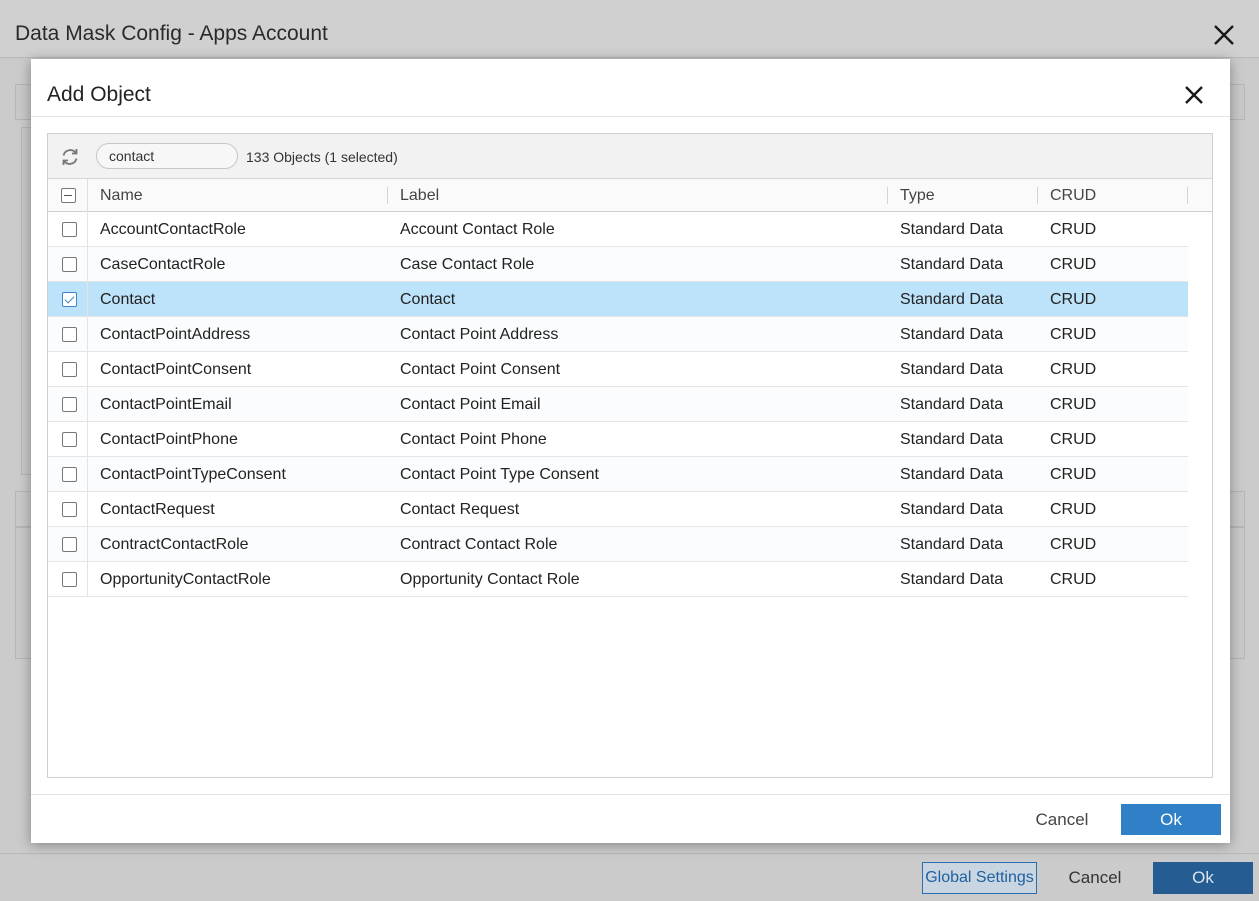 Image resolution: width=1259 pixels, height=901 pixels. What do you see at coordinates (121, 195) in the screenshot?
I see `column-header-name: Name` at bounding box center [121, 195].